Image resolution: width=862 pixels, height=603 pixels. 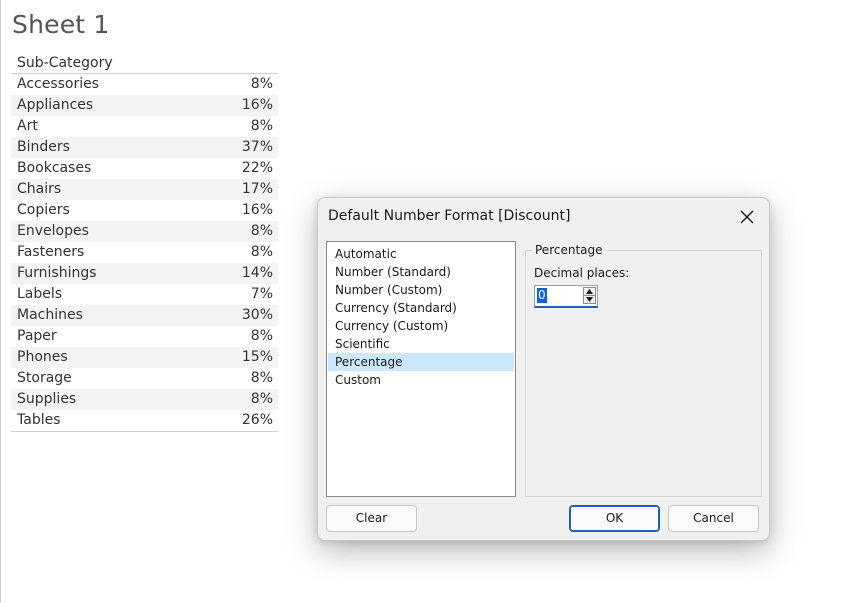 What do you see at coordinates (257, 357) in the screenshot?
I see `row-value: 15%` at bounding box center [257, 357].